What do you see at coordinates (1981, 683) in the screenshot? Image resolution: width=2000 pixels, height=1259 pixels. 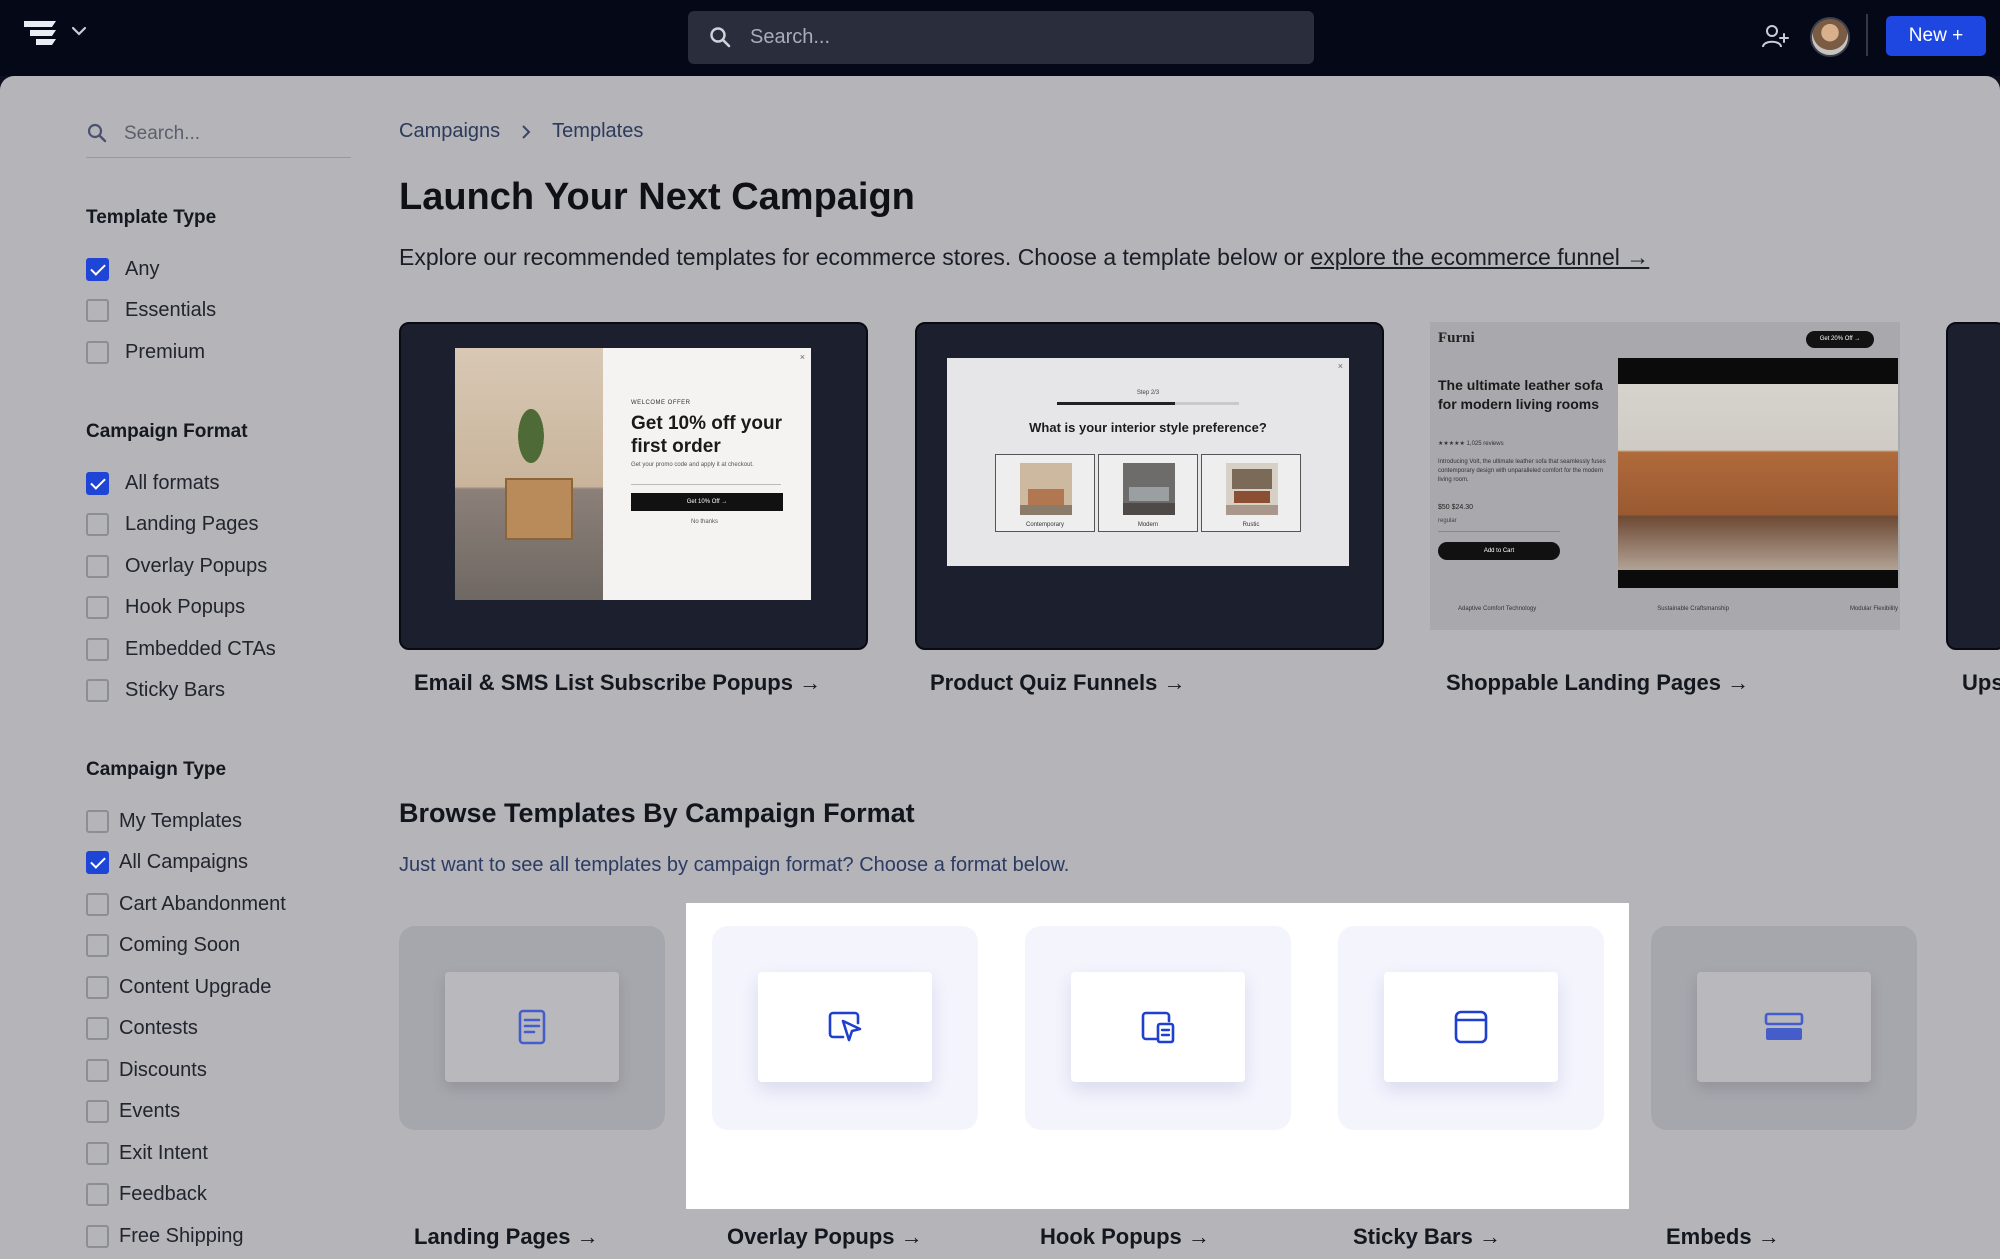 I see `featured-label-upsells: Ups` at bounding box center [1981, 683].